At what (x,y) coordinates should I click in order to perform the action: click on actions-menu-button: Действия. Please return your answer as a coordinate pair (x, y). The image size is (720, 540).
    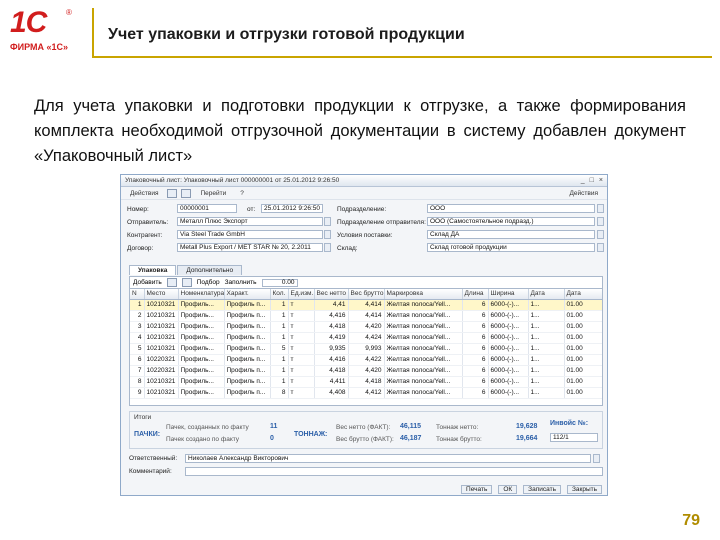
    Looking at the image, I should click on (144, 193).